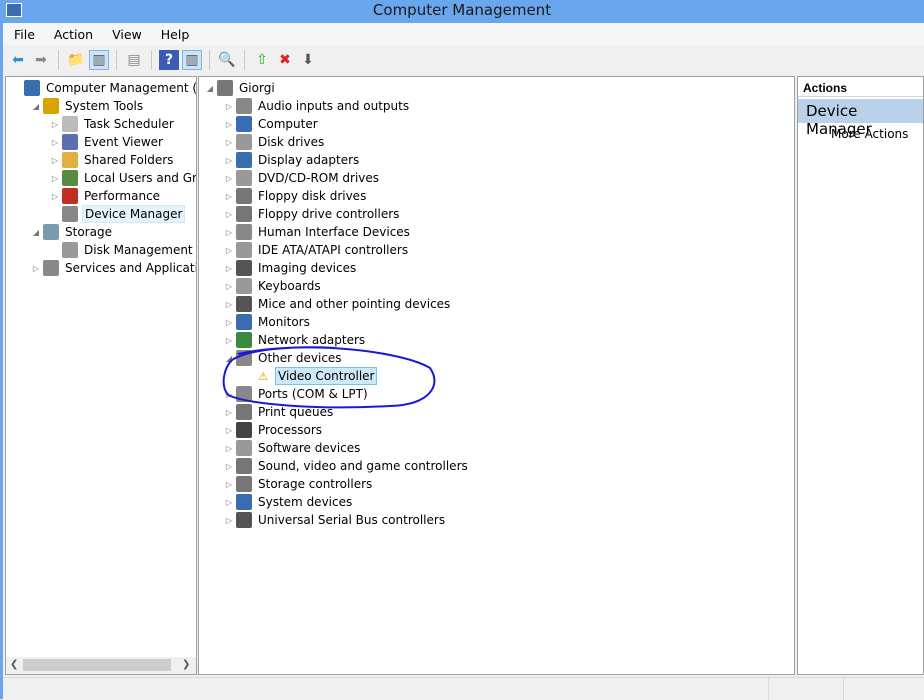  What do you see at coordinates (337, 304) in the screenshot?
I see `device-tree-item: ▷ Mice and other pointing devices` at bounding box center [337, 304].